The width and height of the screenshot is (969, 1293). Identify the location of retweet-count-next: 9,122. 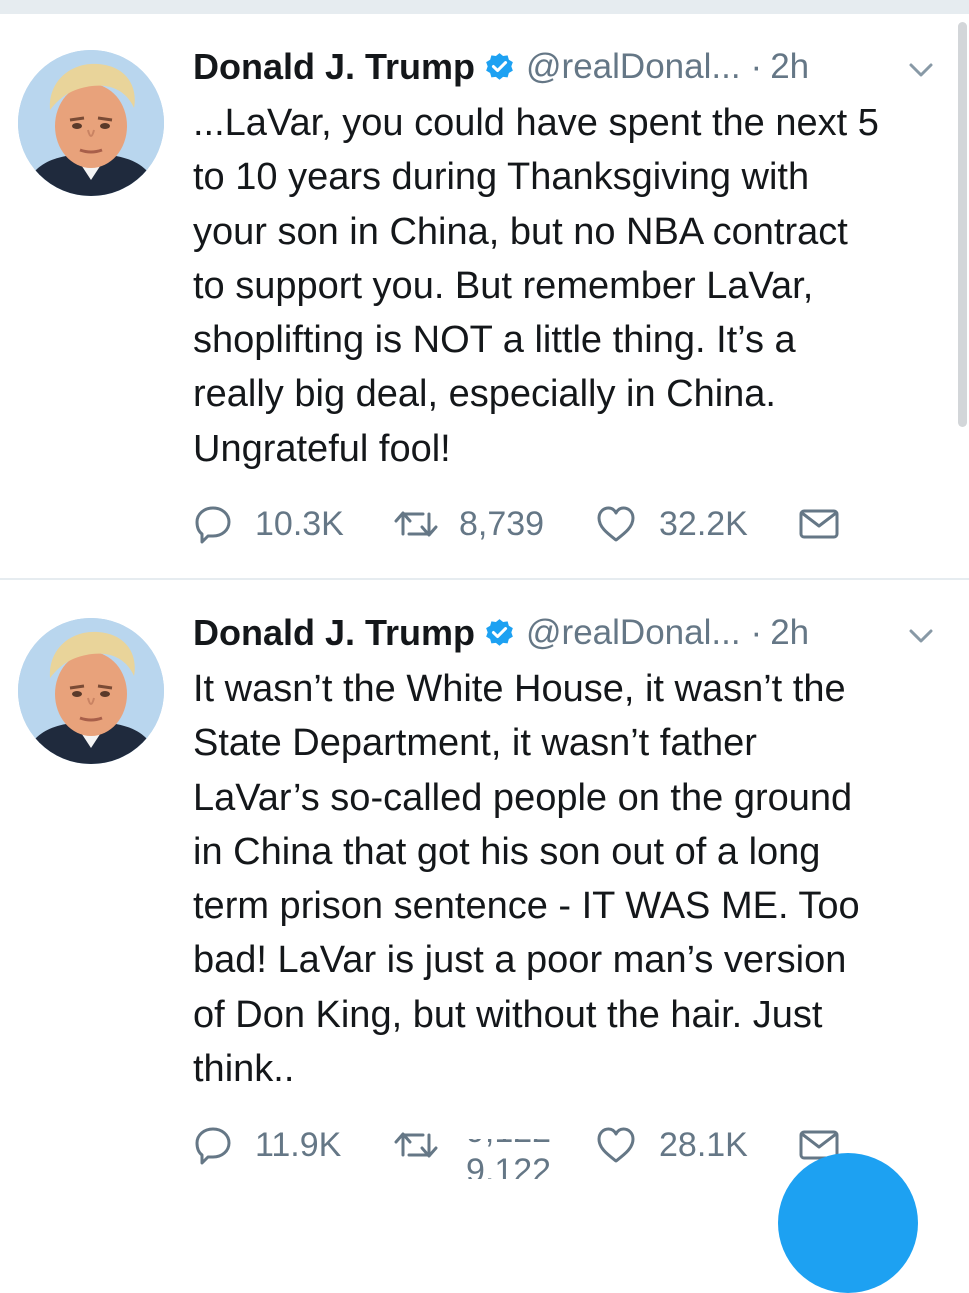
(509, 1165).